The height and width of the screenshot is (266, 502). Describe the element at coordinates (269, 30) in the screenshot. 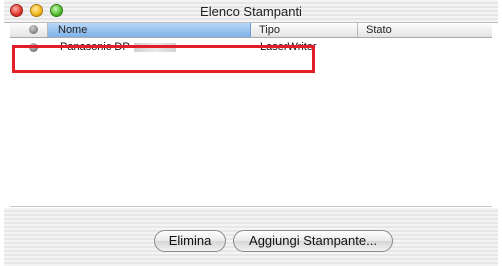

I see `column-header-type-label: Tipo` at that location.